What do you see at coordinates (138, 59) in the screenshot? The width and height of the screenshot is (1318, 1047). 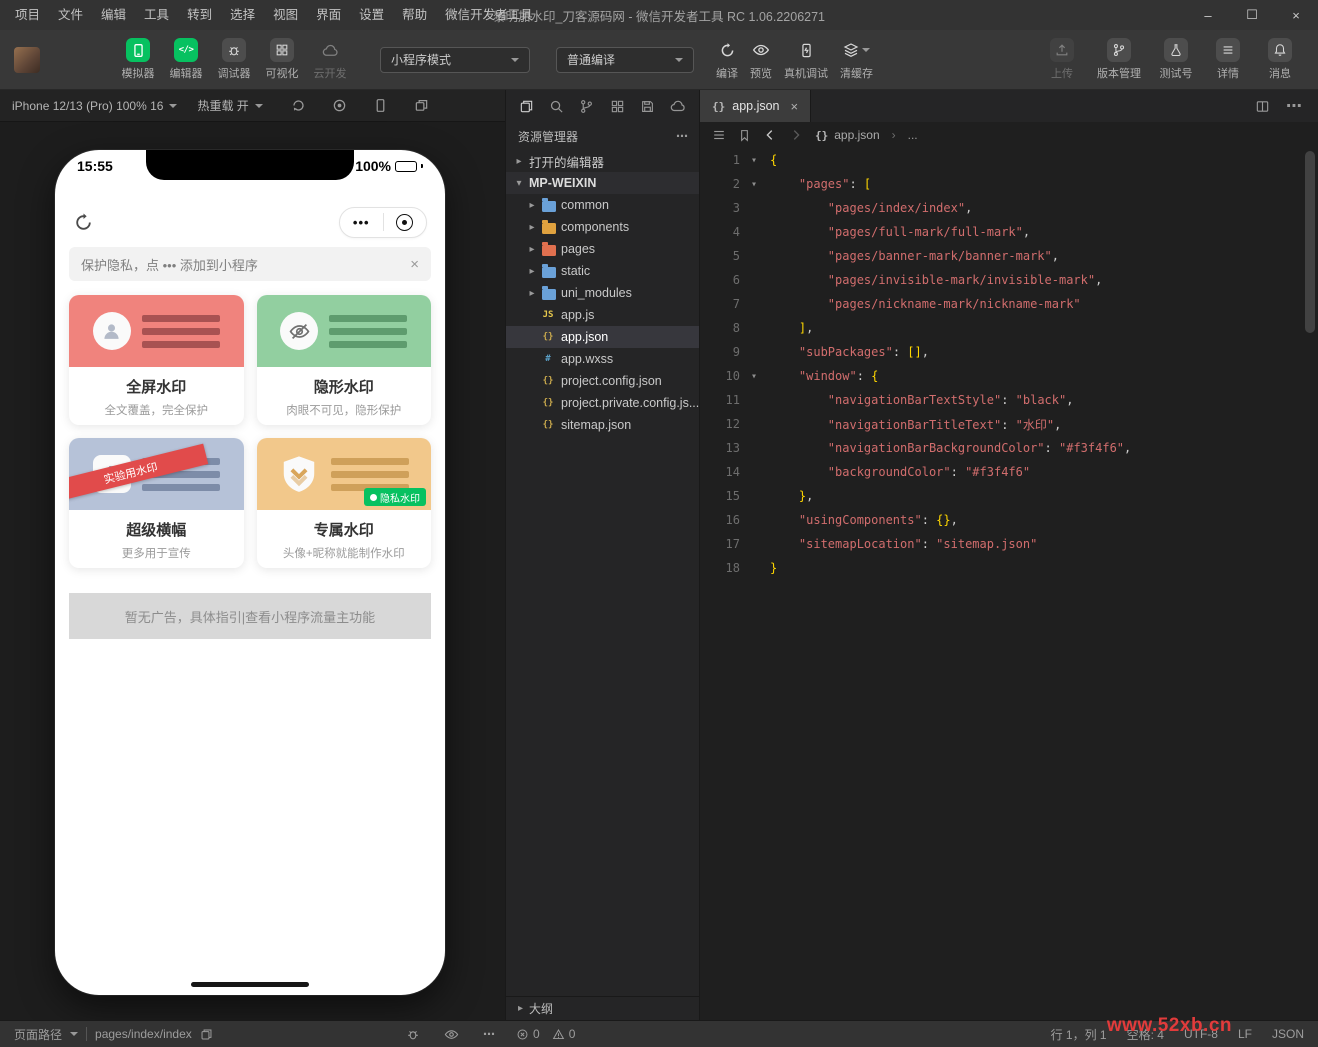 I see `simulator-button: 模拟器` at bounding box center [138, 59].